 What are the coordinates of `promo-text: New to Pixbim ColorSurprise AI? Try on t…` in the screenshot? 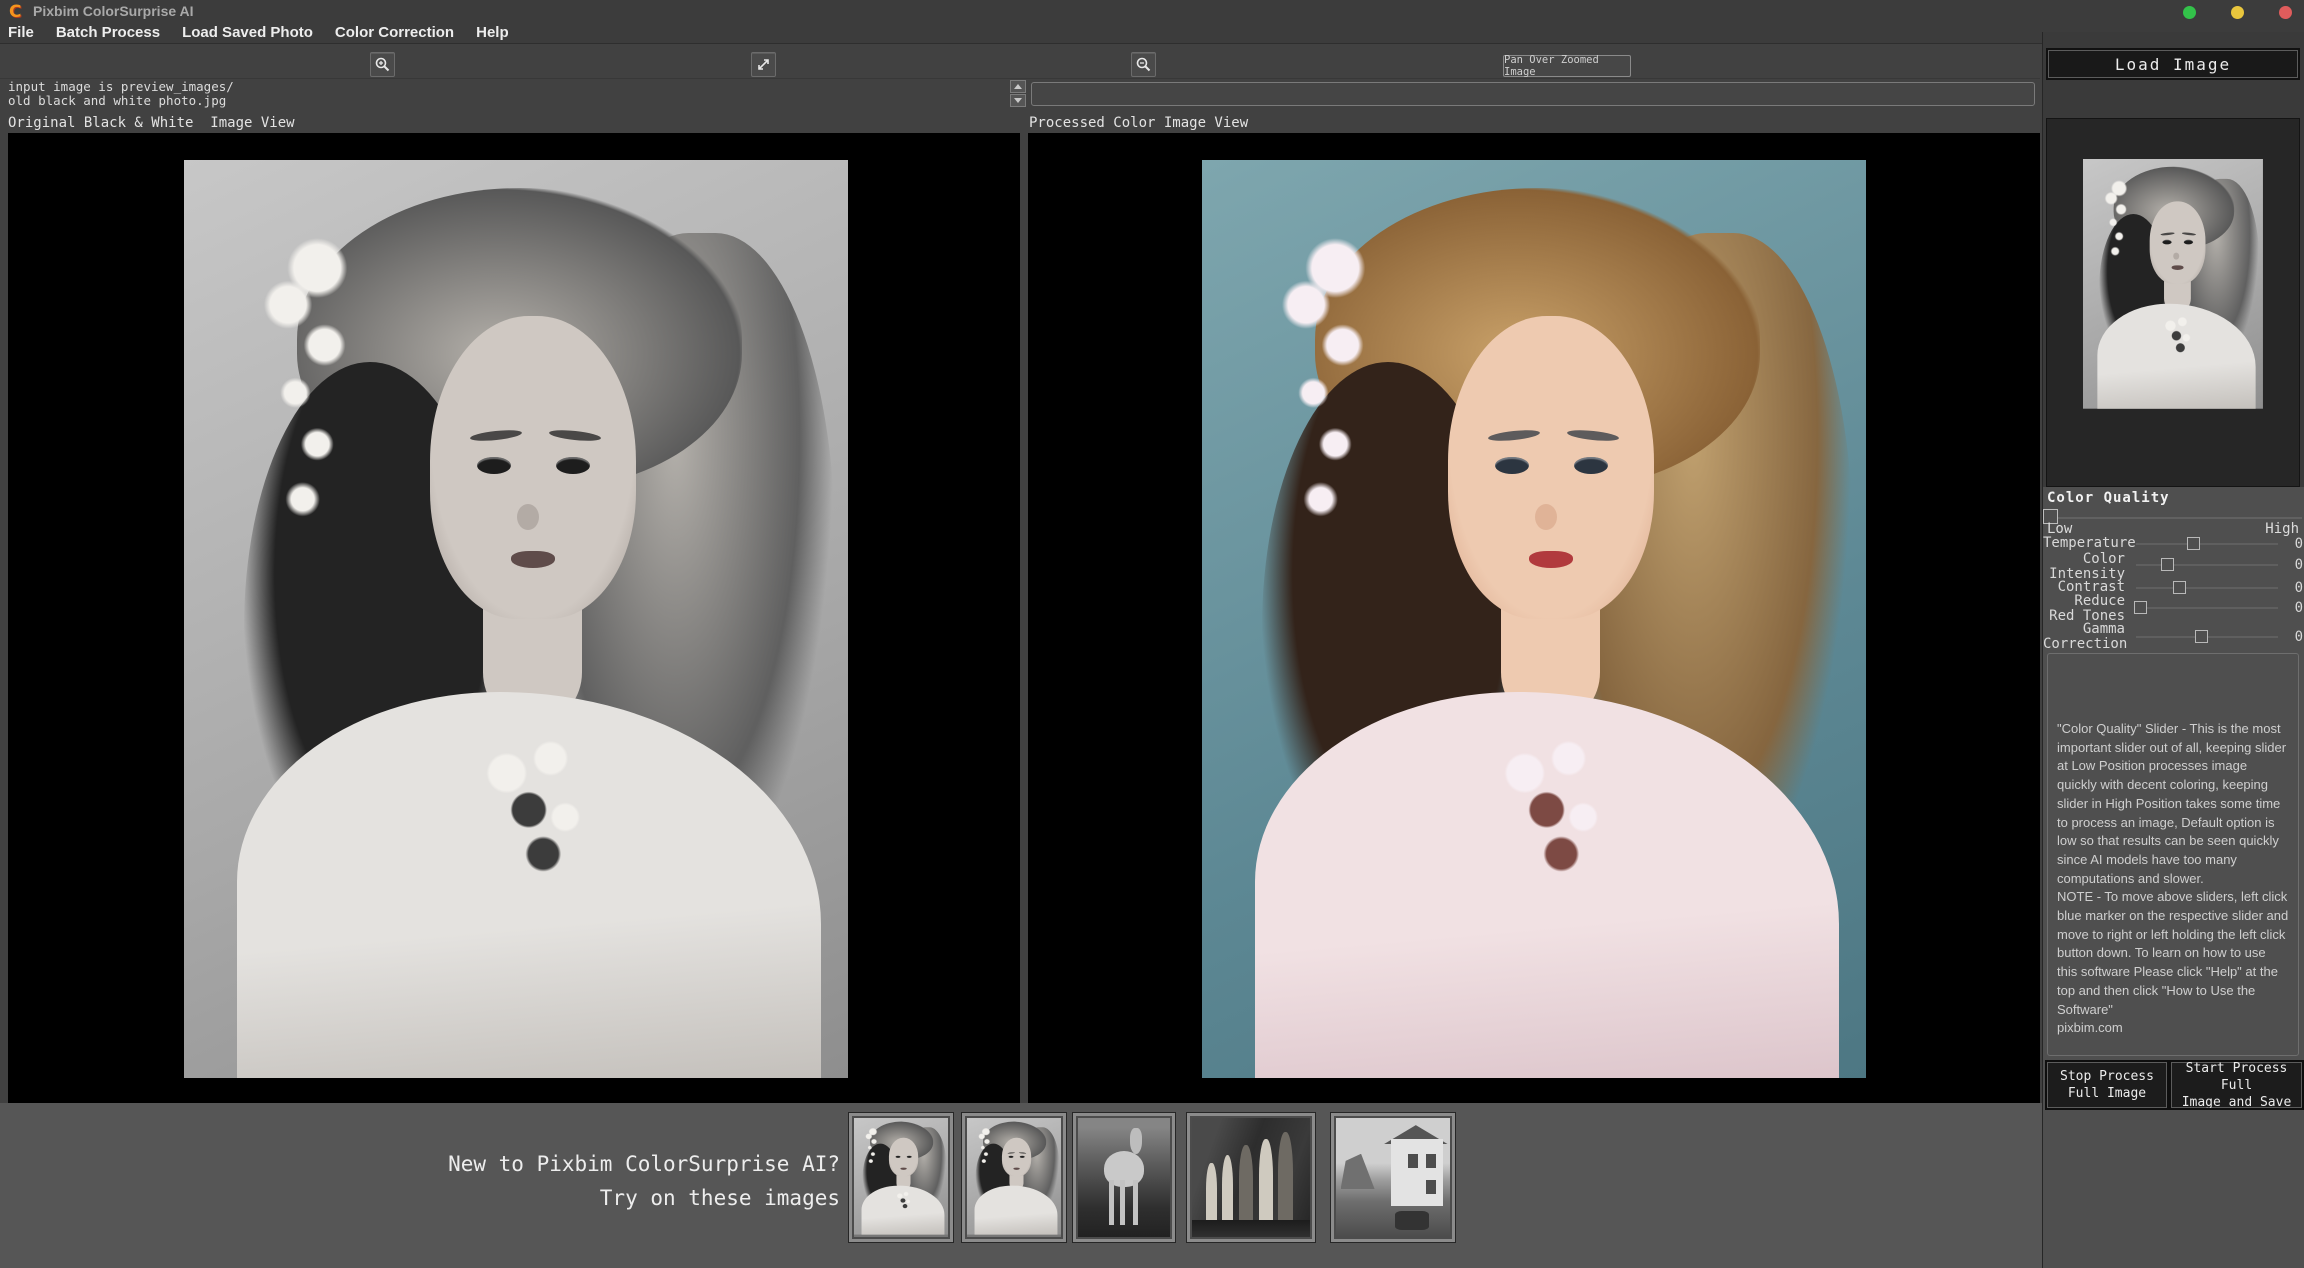 It's located at (644, 1181).